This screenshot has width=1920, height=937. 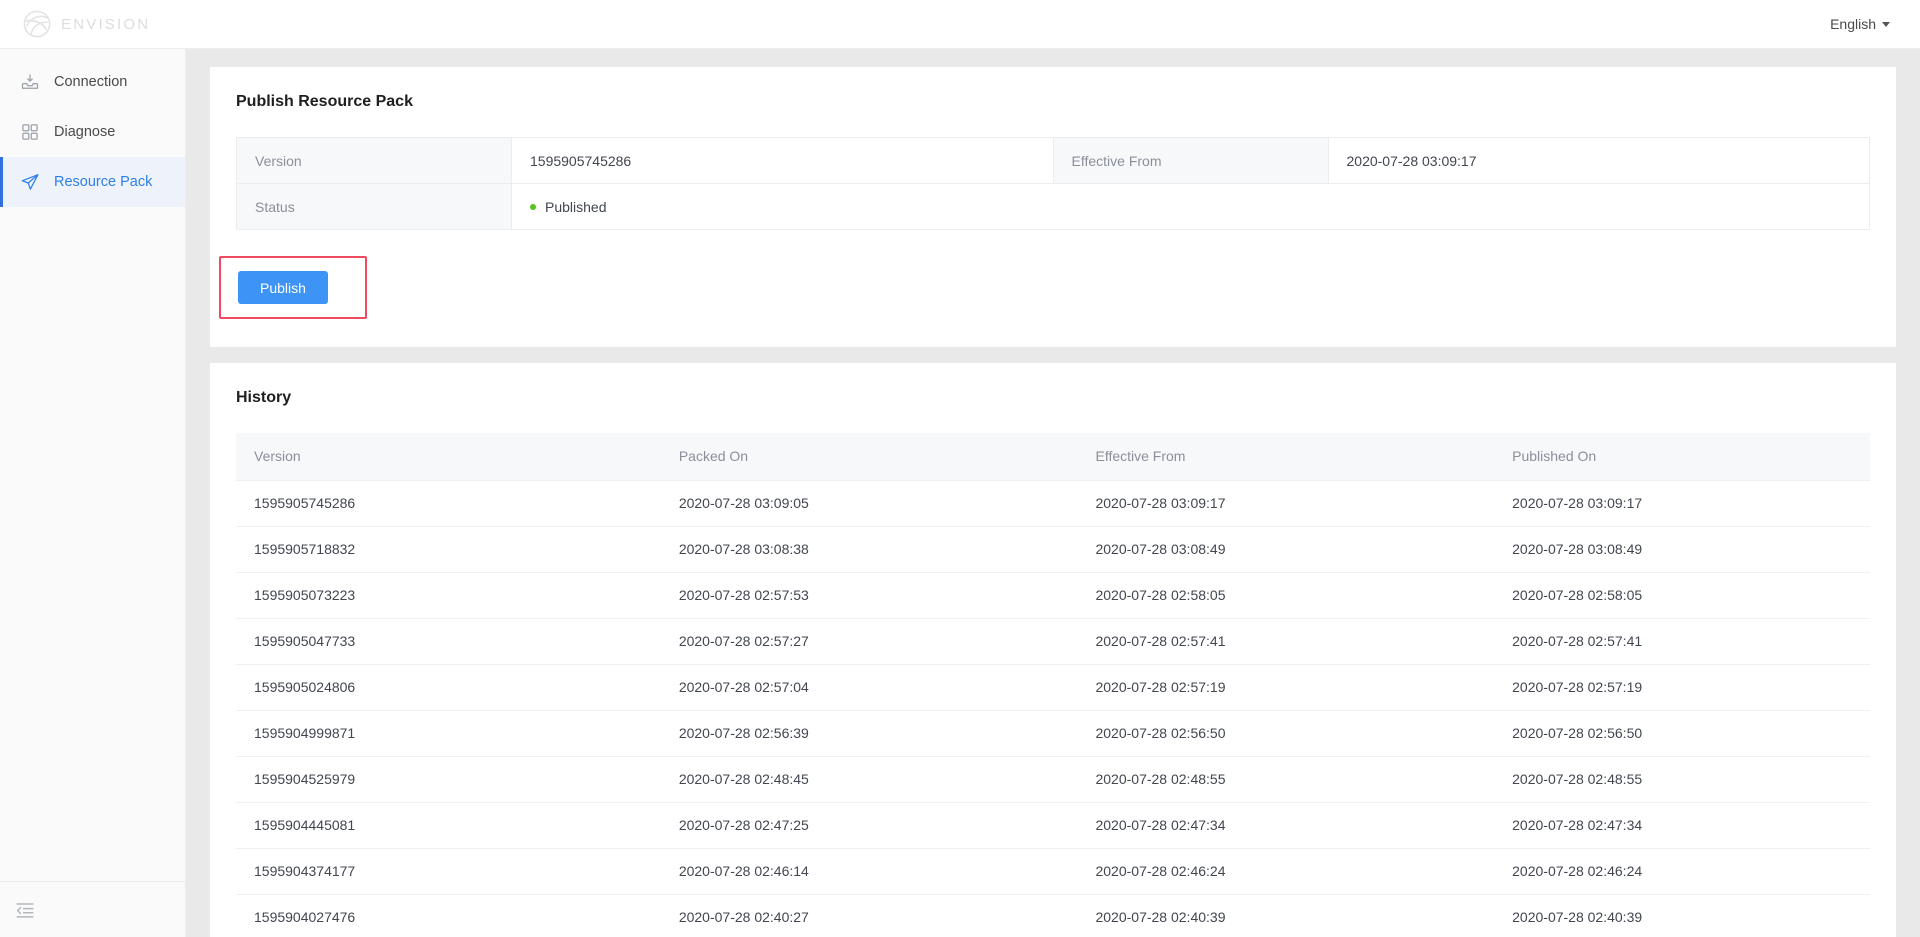 I want to click on cell-version: 1595904525979, so click(x=448, y=779).